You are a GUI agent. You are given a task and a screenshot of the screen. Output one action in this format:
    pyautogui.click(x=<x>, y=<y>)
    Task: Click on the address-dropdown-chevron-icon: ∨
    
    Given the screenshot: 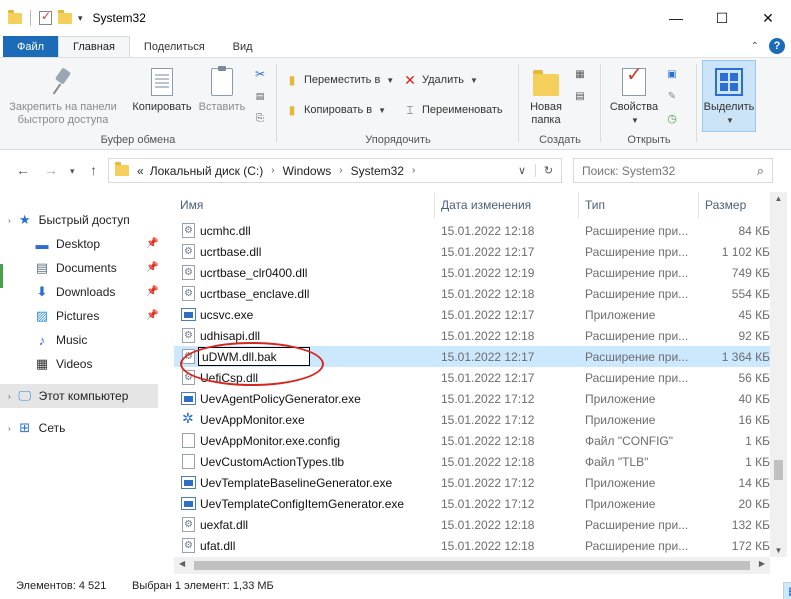 What is the action you would take?
    pyautogui.click(x=522, y=170)
    